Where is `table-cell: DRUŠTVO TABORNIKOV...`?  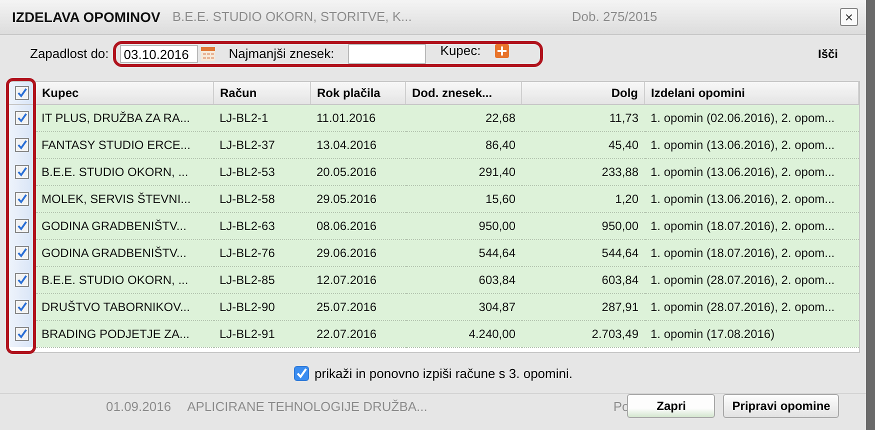 table-cell: DRUŠTVO TABORNIKOV... is located at coordinates (125, 306).